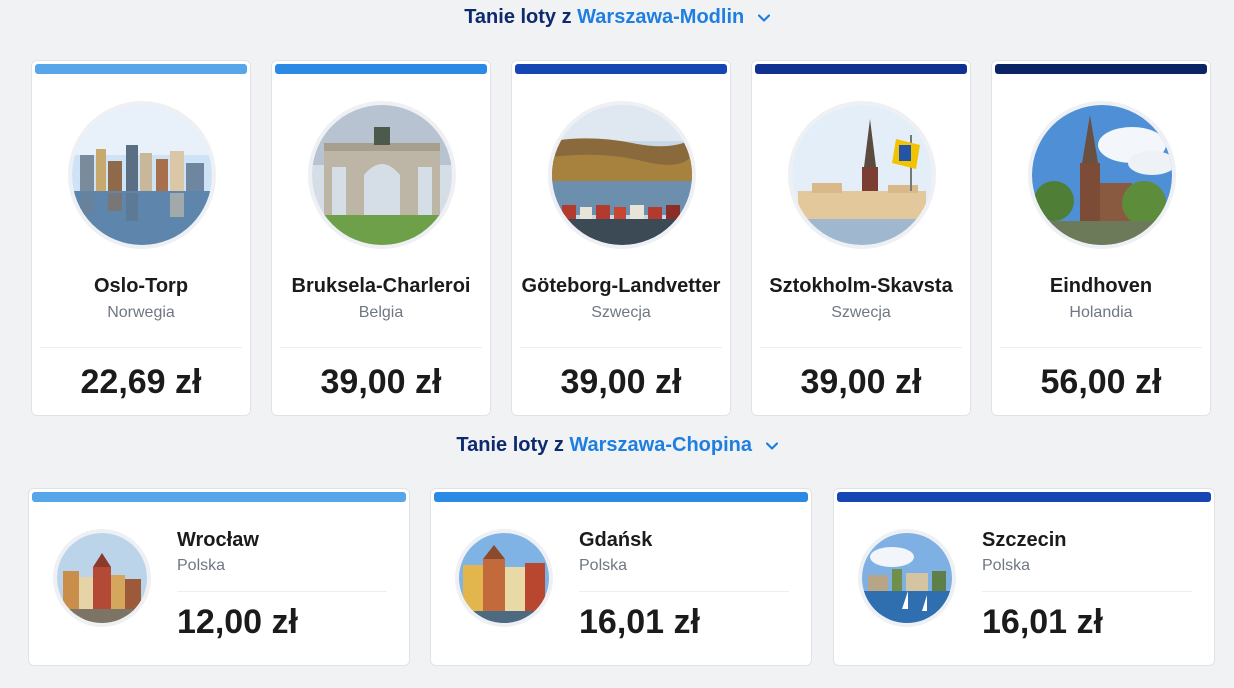 Image resolution: width=1234 pixels, height=688 pixels. What do you see at coordinates (621, 577) in the screenshot?
I see `destination-card-gdansk: Gdańsk Polska 16,01 zł` at bounding box center [621, 577].